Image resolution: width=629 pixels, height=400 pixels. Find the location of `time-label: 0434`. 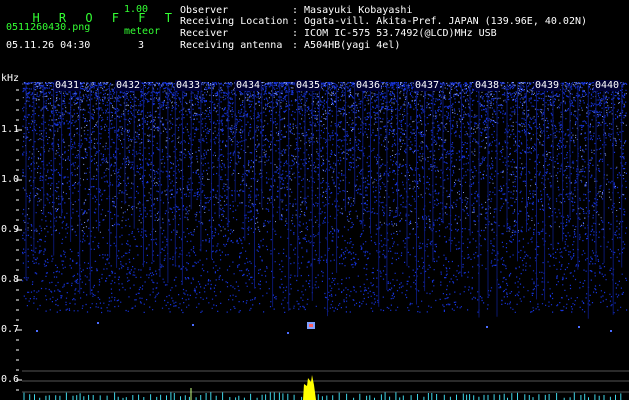

time-label: 0434 is located at coordinates (248, 85).